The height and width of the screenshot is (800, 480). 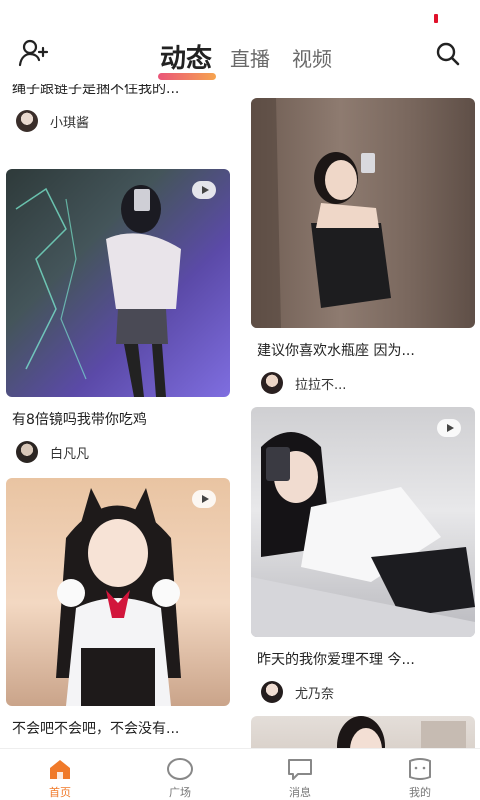 I want to click on message-icon, so click(x=300, y=769).